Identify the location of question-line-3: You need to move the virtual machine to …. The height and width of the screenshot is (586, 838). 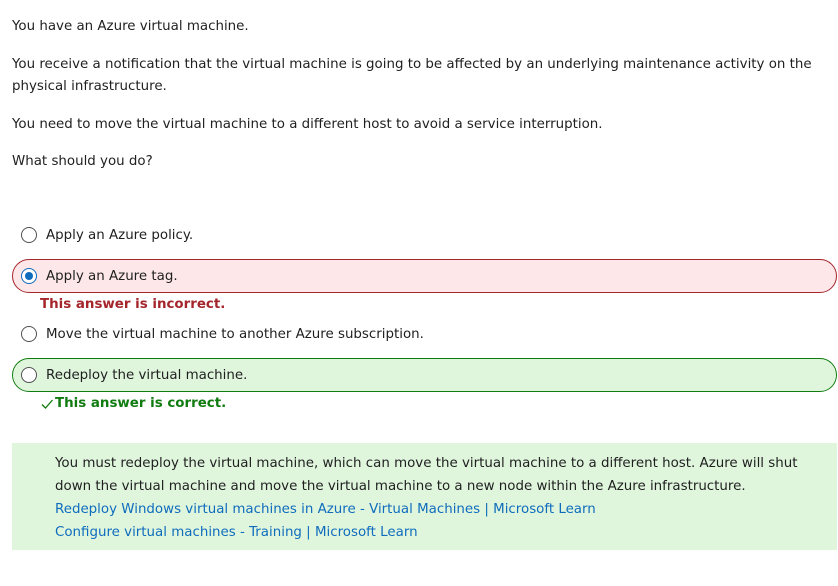
(307, 124).